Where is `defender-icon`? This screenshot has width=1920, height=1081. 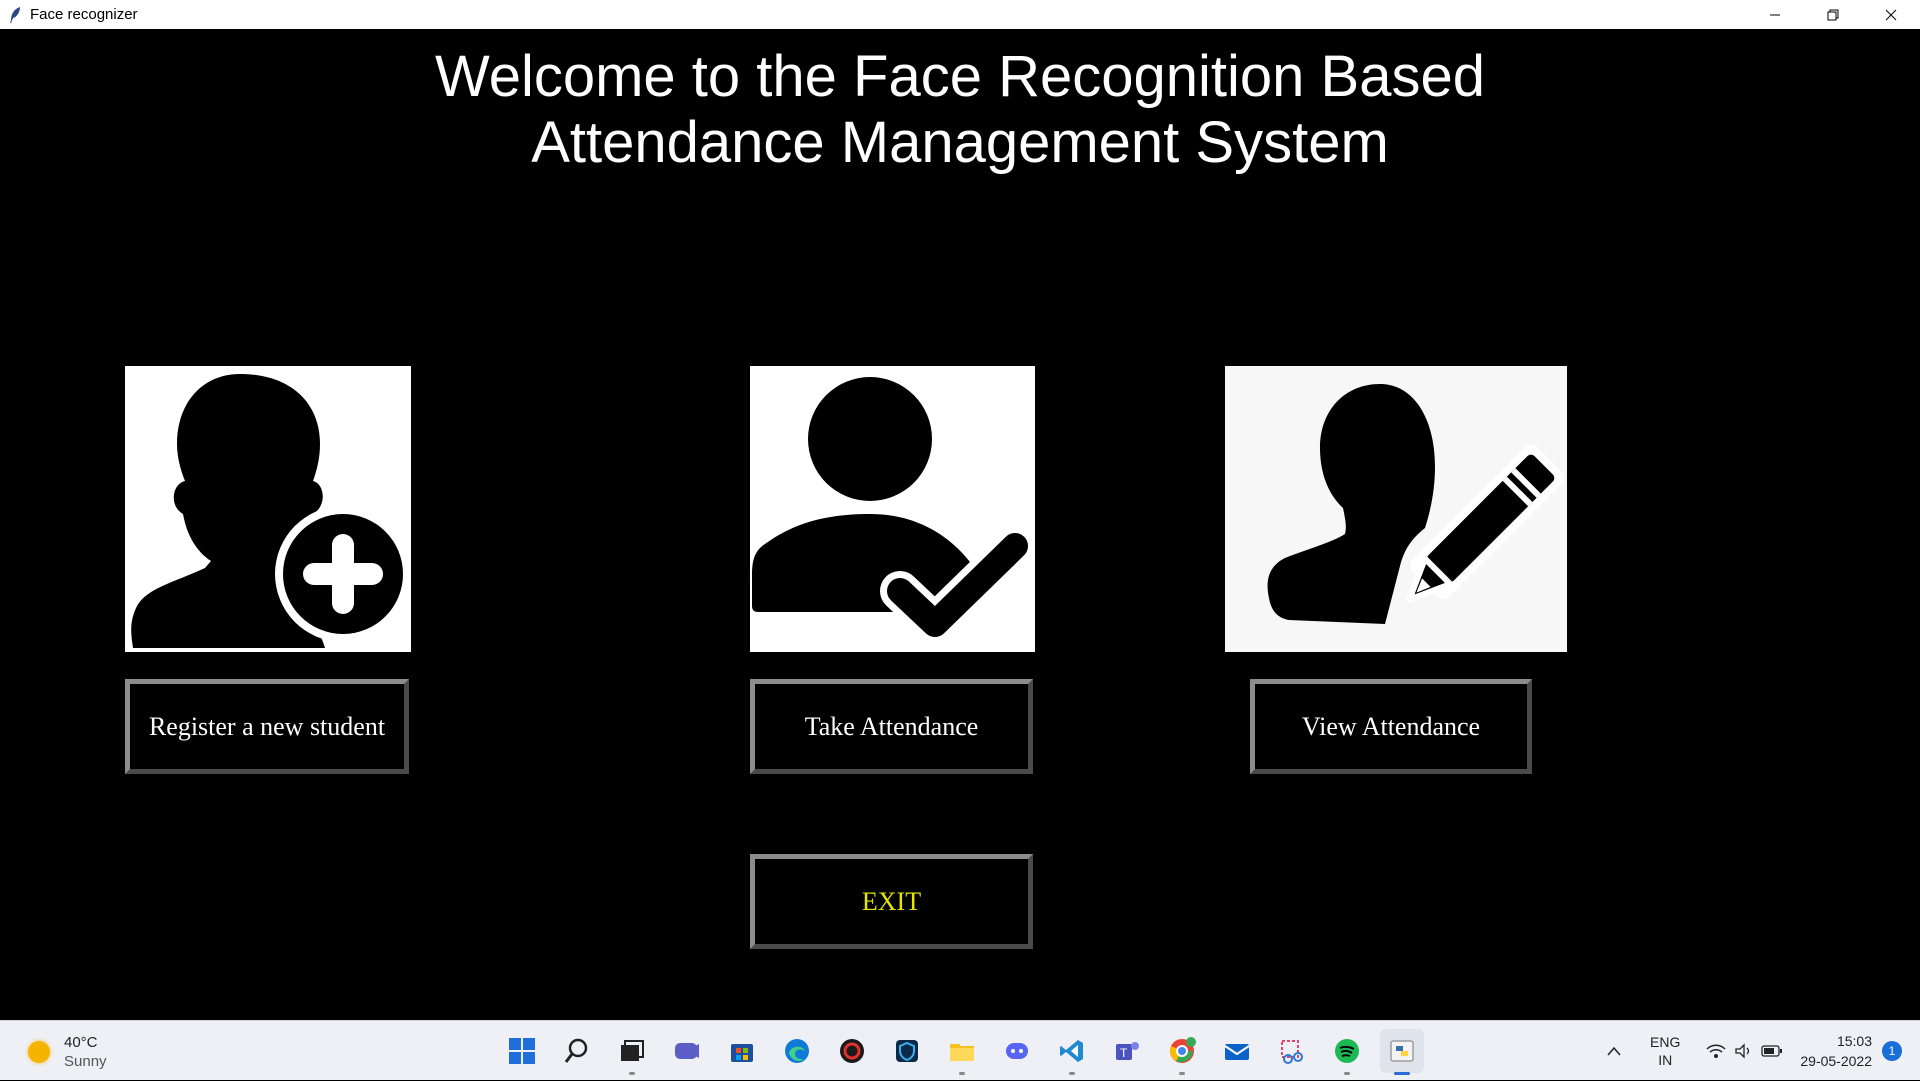 defender-icon is located at coordinates (907, 1051).